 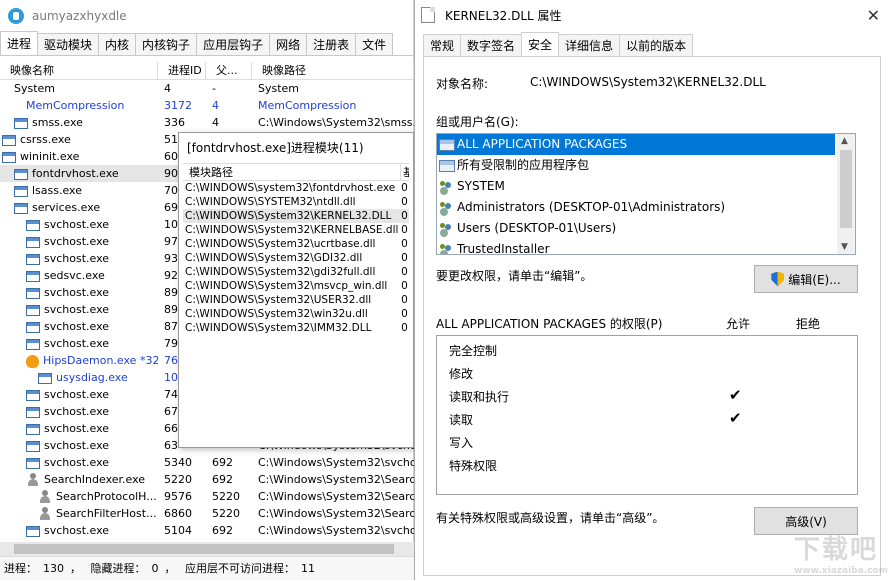 I want to click on col-image-path: 映像路径, so click(x=333, y=70).